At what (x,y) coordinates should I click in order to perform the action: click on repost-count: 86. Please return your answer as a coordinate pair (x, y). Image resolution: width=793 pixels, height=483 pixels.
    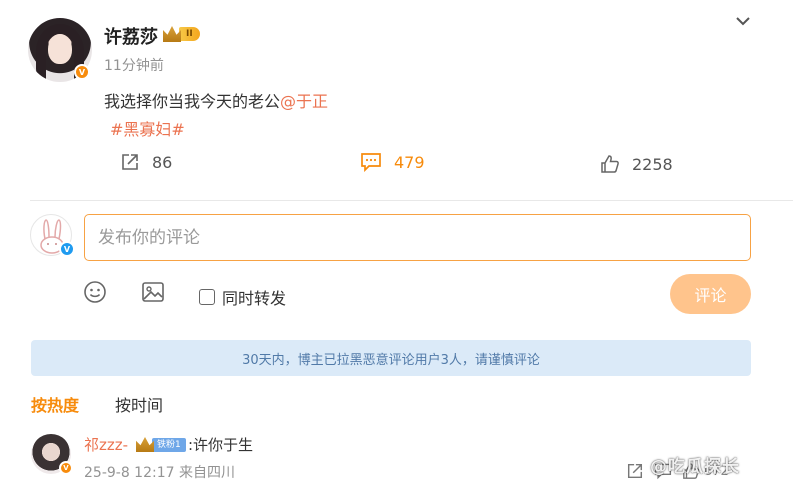
    Looking at the image, I should click on (162, 162).